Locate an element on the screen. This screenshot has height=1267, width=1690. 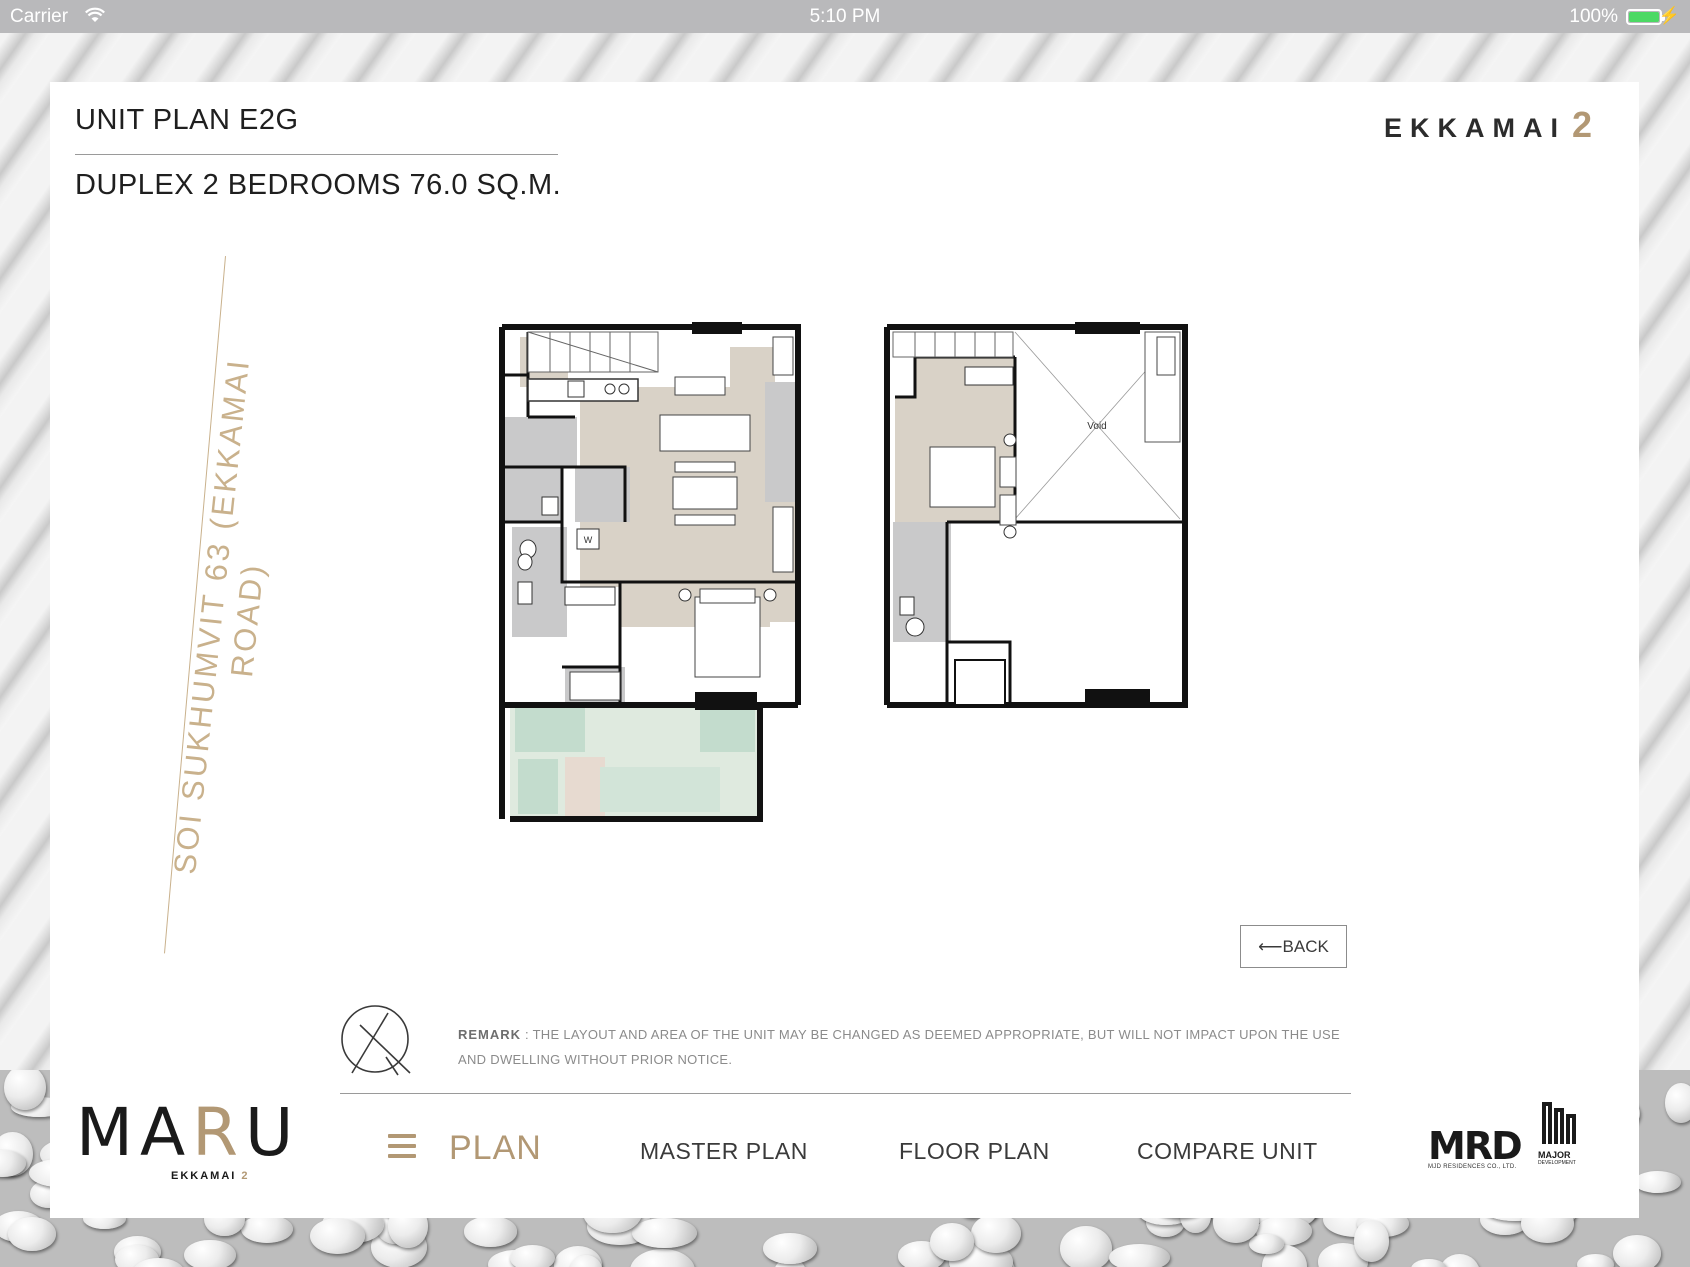
lower-floor-plan: W is located at coordinates (650, 572).